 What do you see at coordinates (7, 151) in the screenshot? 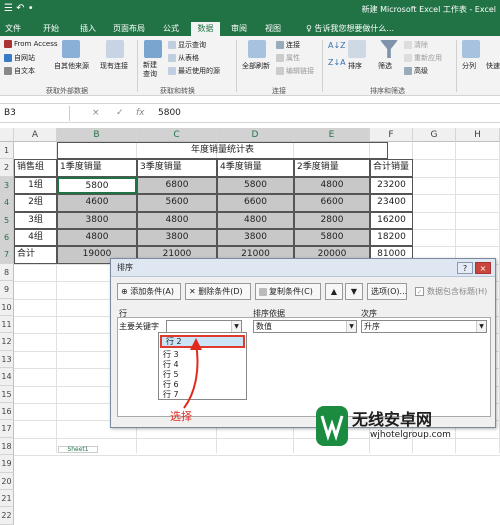
I see `row-header: 1` at bounding box center [7, 151].